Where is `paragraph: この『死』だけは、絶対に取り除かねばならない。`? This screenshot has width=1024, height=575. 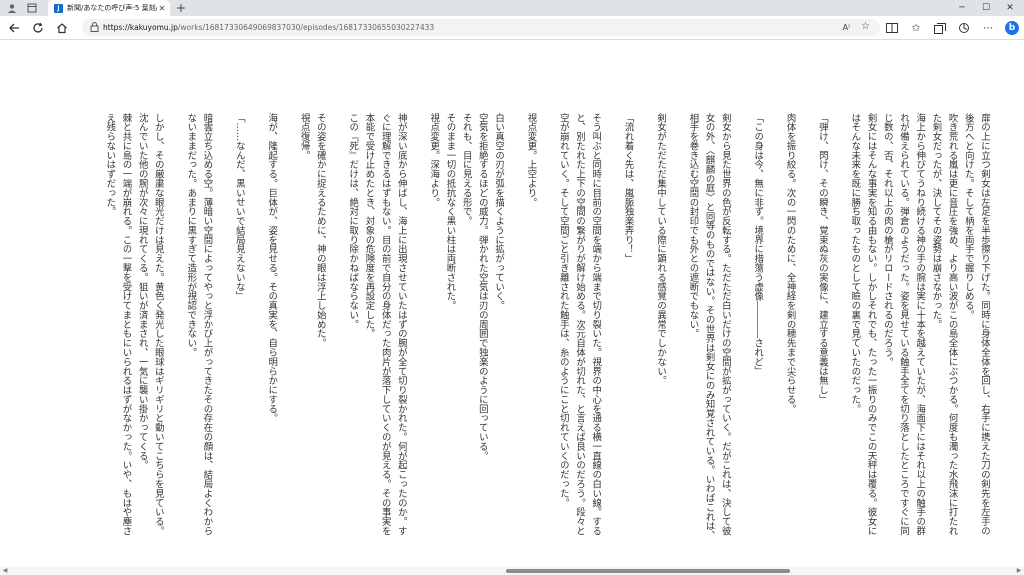
paragraph: この『死』だけは、絶対に取り除かねばならない。 is located at coordinates (353, 221).